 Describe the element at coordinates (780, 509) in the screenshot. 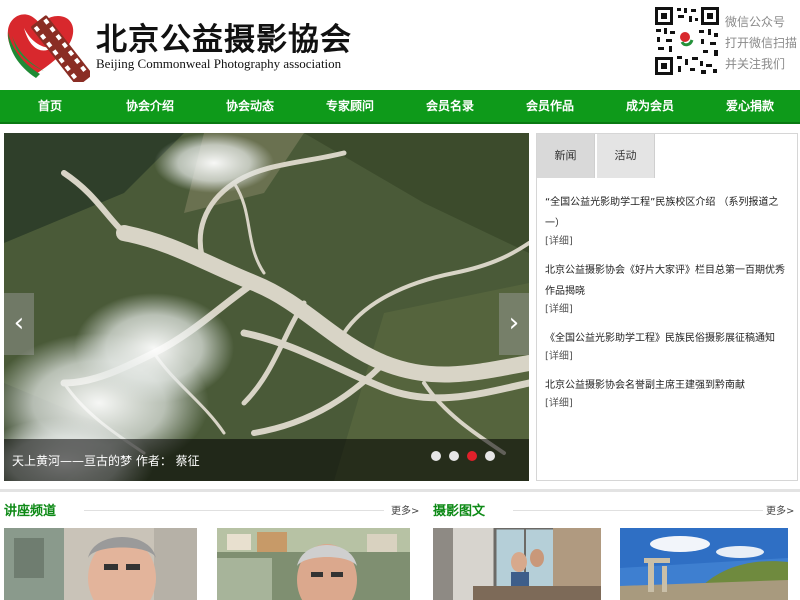

I see `photo-more-link: 更多>` at that location.